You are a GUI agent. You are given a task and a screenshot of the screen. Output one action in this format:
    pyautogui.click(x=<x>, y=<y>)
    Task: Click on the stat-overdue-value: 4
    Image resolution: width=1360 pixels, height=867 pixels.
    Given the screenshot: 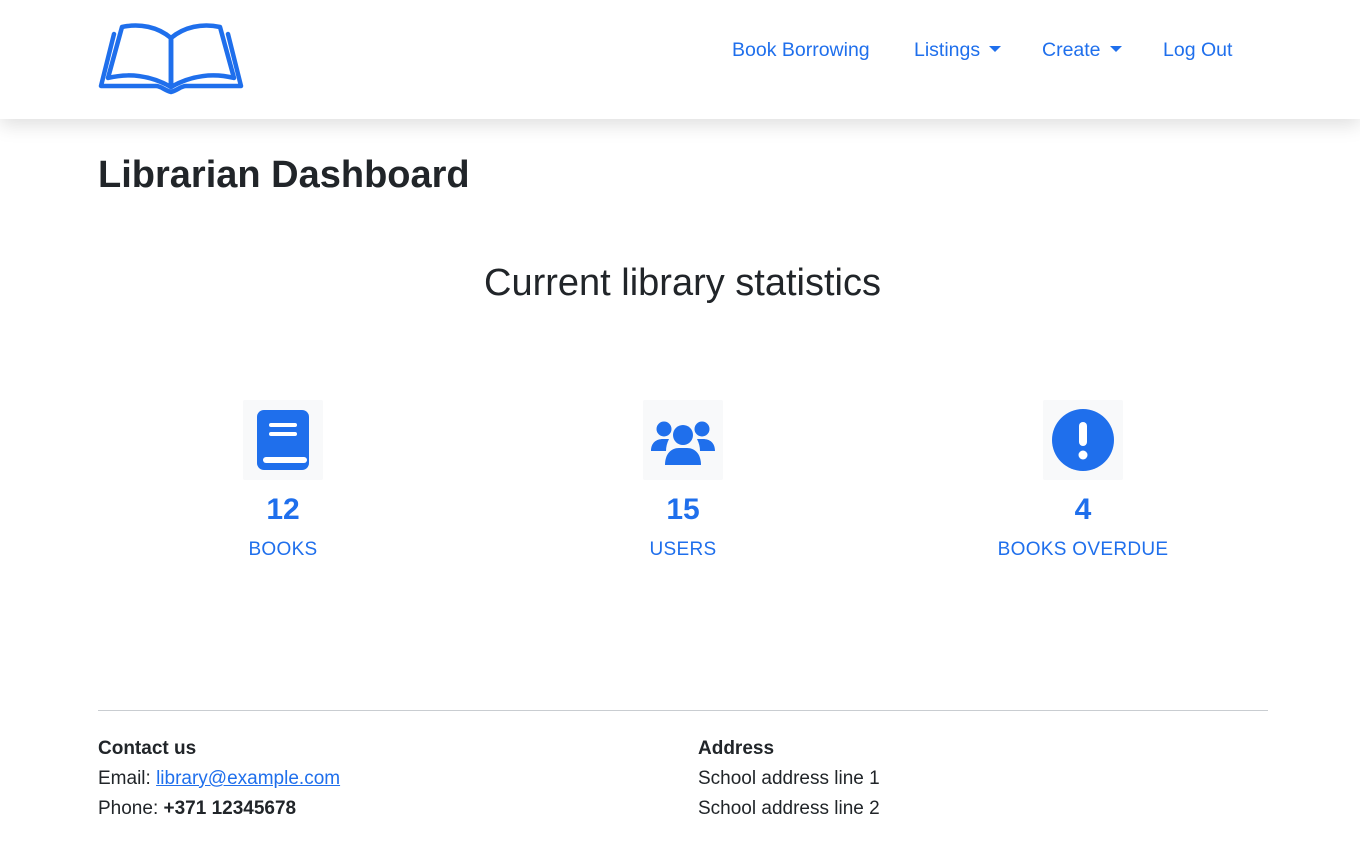 What is the action you would take?
    pyautogui.click(x=1083, y=509)
    